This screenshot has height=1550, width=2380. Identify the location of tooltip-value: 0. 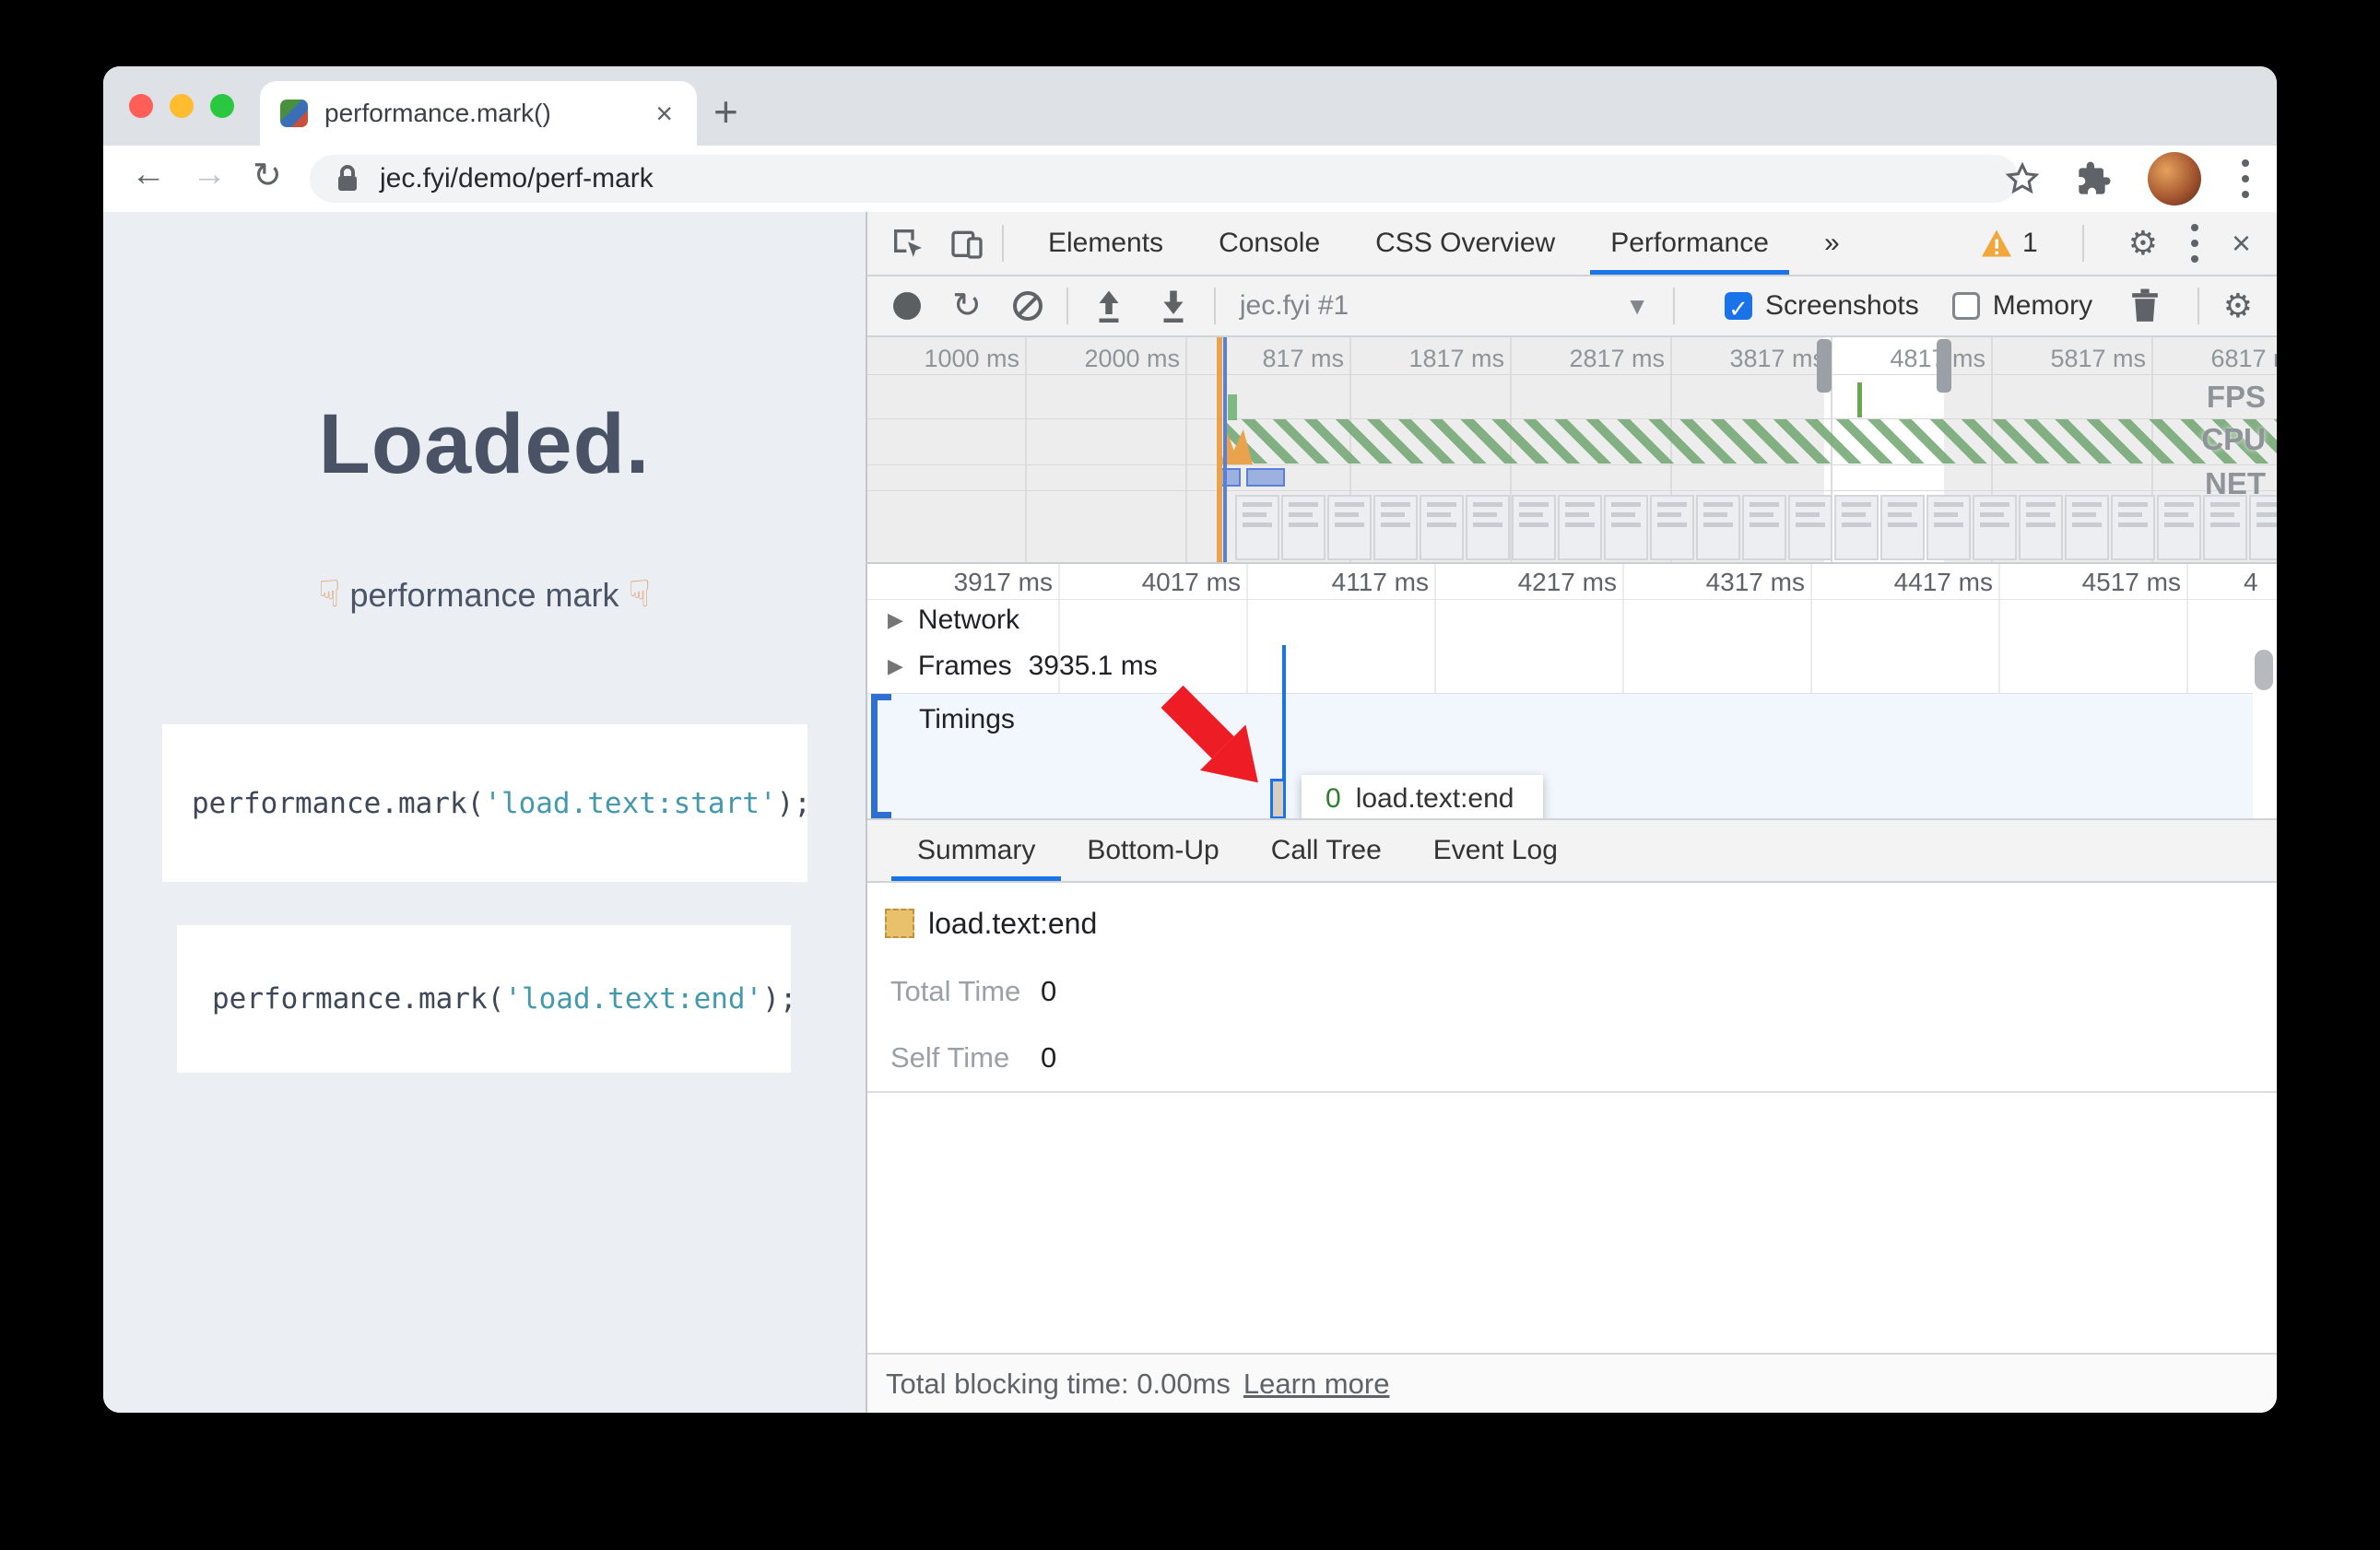
(1333, 798).